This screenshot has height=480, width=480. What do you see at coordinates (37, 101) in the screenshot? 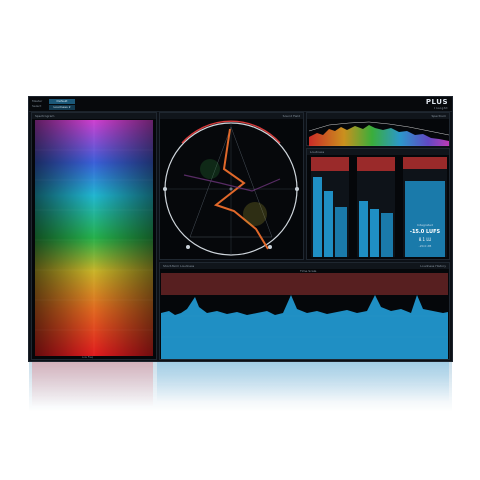
I see `toolbar-label-1: Master` at bounding box center [37, 101].